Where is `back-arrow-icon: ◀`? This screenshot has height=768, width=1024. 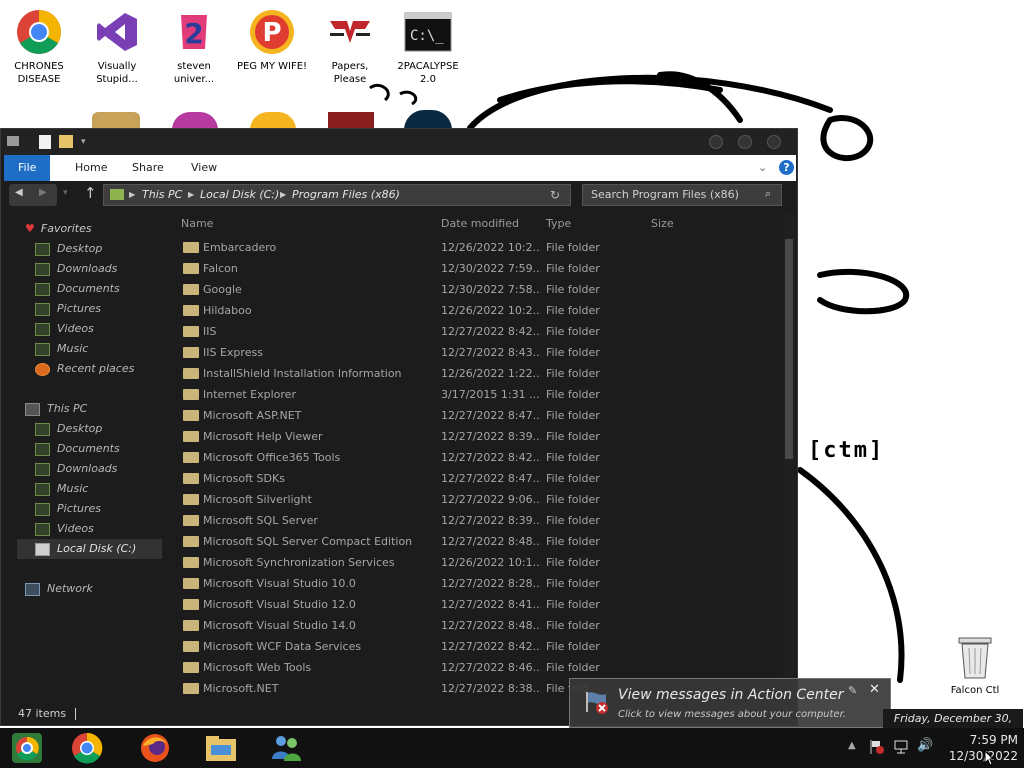 back-arrow-icon: ◀ is located at coordinates (19, 192).